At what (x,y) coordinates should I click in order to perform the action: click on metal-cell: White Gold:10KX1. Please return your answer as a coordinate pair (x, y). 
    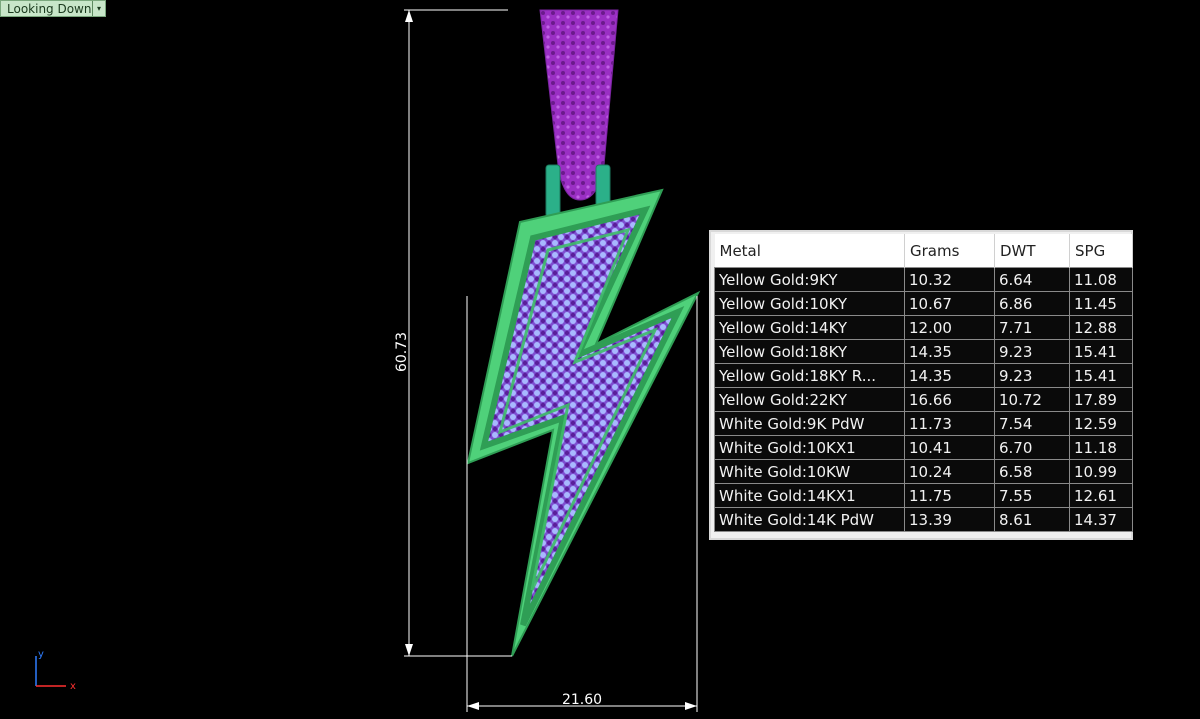
    Looking at the image, I should click on (809, 447).